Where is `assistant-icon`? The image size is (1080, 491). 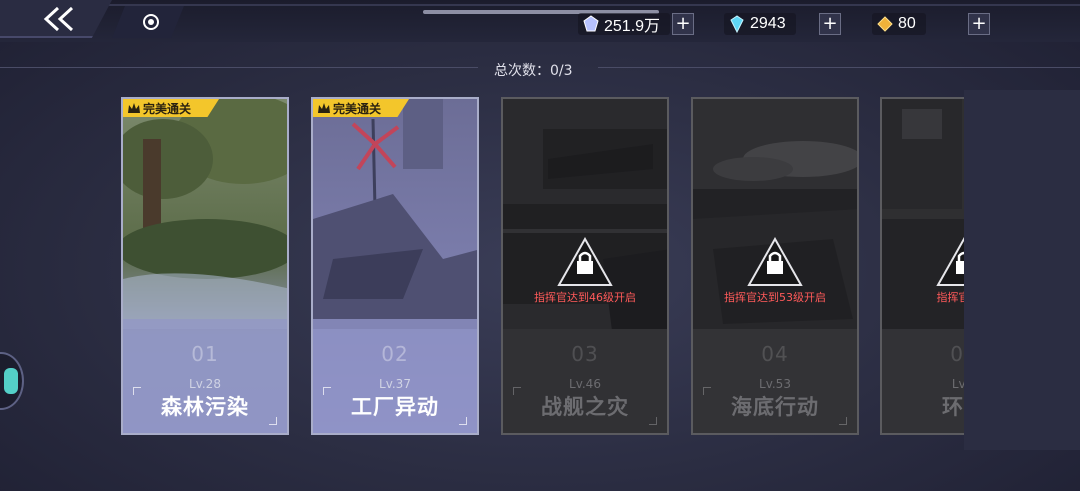
assistant-icon is located at coordinates (11, 381).